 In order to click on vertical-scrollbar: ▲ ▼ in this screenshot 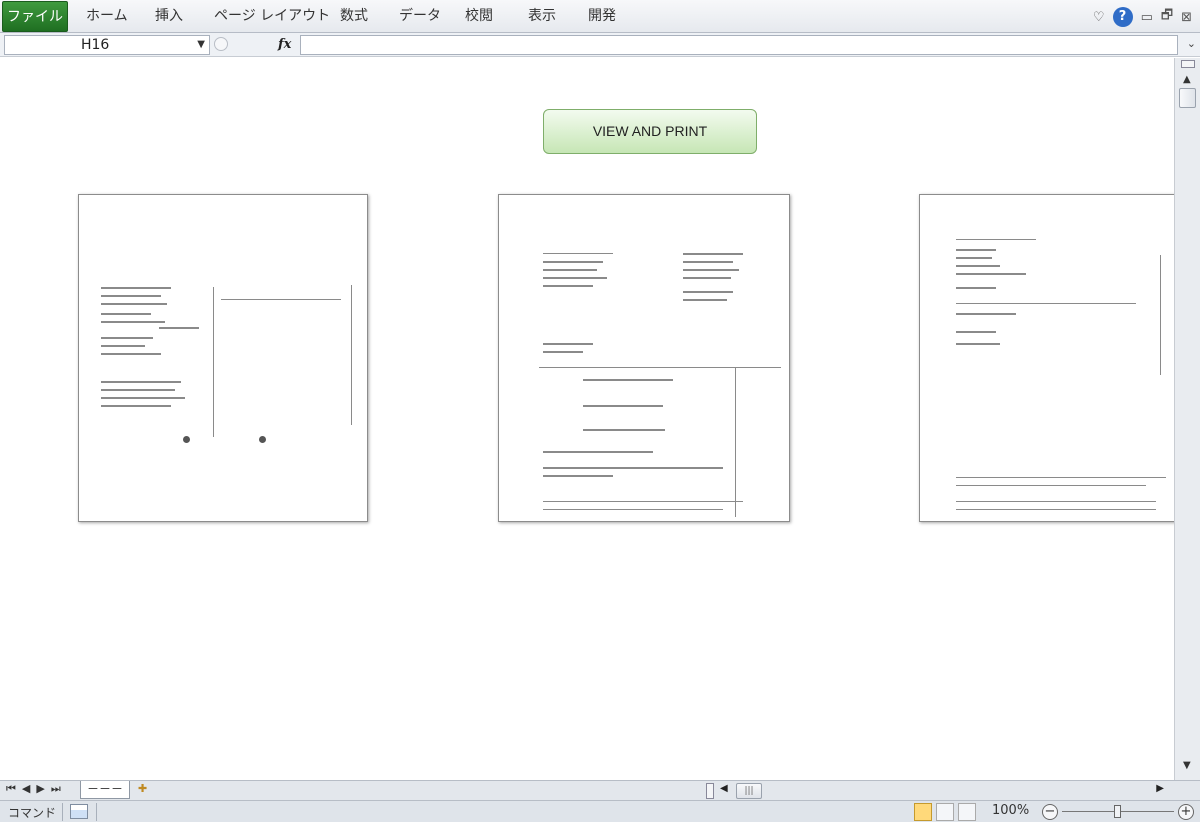, I will do `click(1187, 419)`.